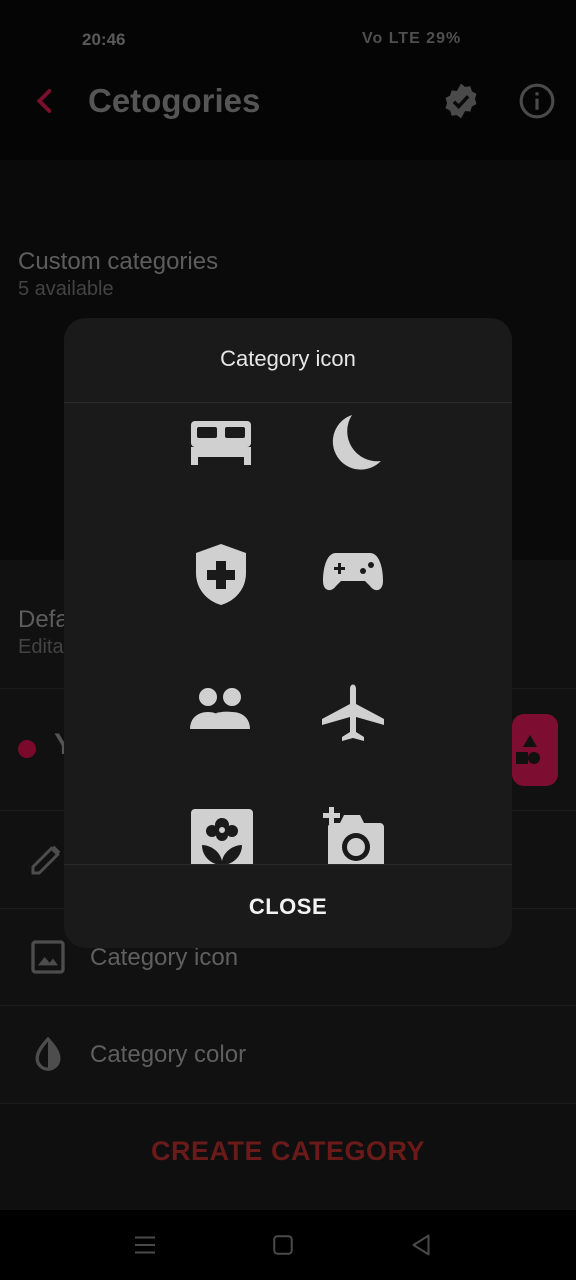 The image size is (576, 1280). Describe the element at coordinates (45, 101) in the screenshot. I see `back-arrow-icon` at that location.